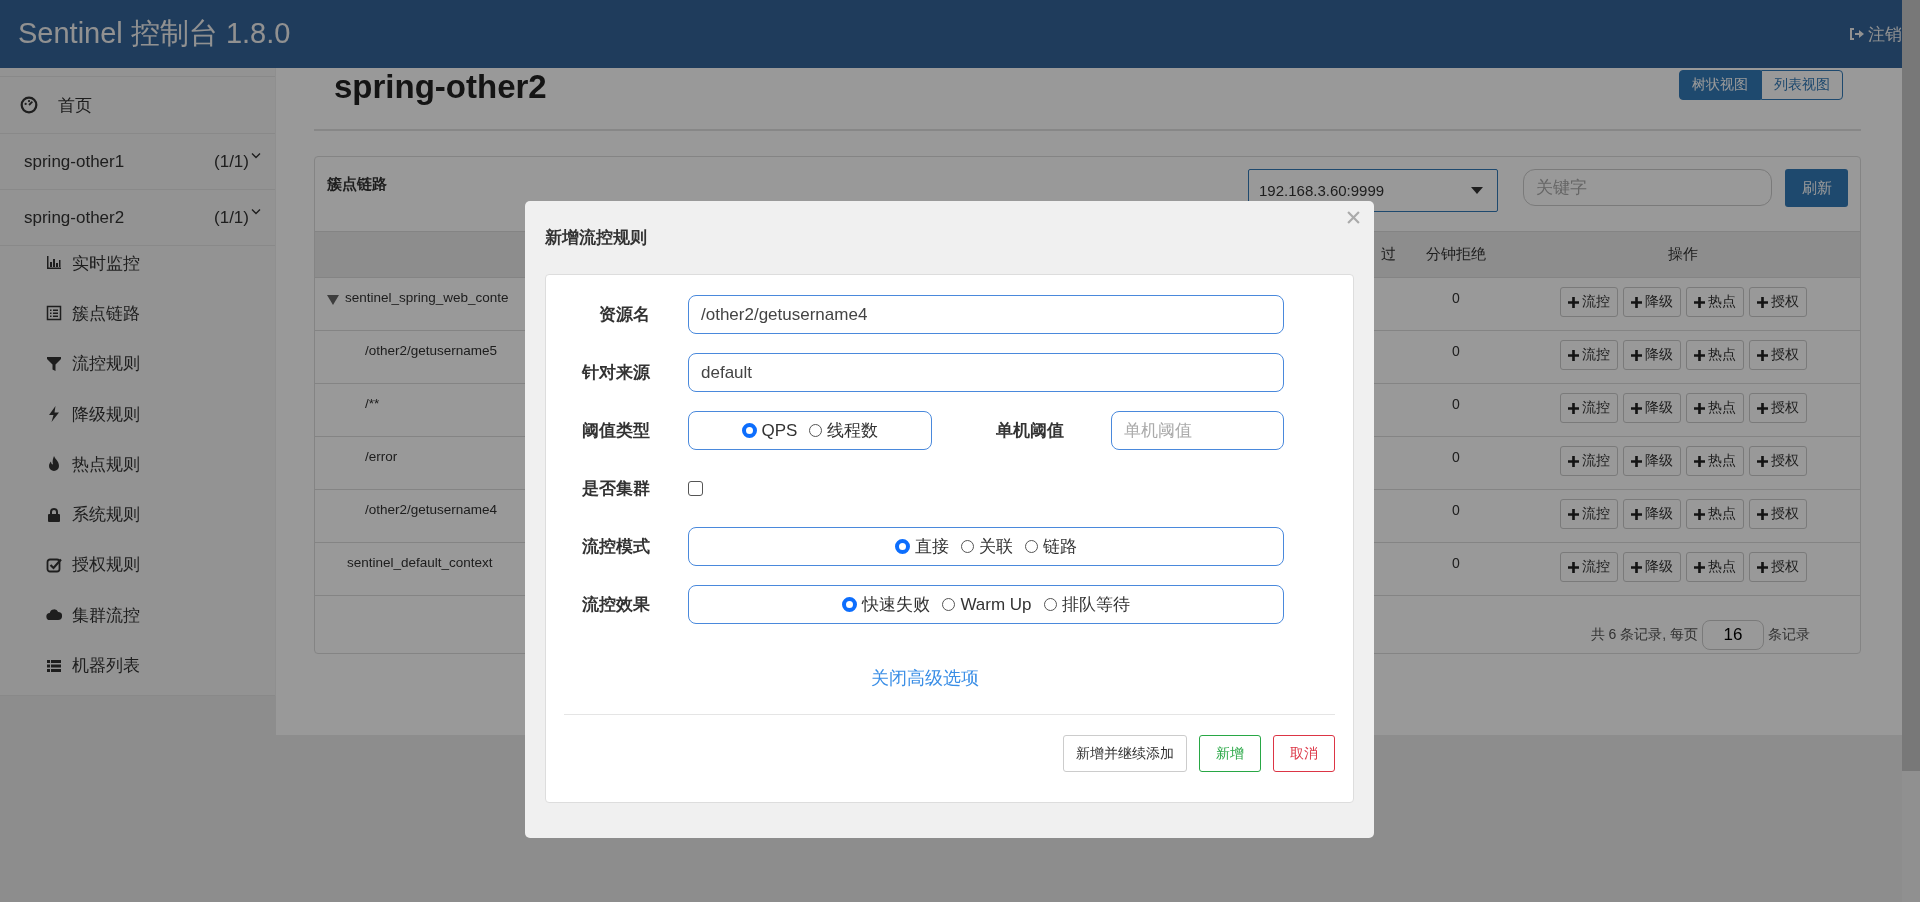  What do you see at coordinates (987, 604) in the screenshot?
I see `radio-option: Warm Up` at bounding box center [987, 604].